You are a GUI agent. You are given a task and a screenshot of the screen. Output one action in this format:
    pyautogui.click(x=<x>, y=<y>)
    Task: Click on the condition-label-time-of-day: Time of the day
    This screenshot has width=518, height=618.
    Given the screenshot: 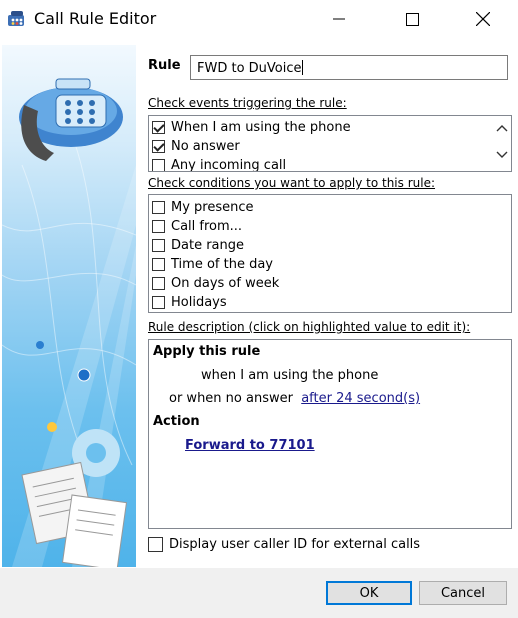 What is the action you would take?
    pyautogui.click(x=222, y=264)
    